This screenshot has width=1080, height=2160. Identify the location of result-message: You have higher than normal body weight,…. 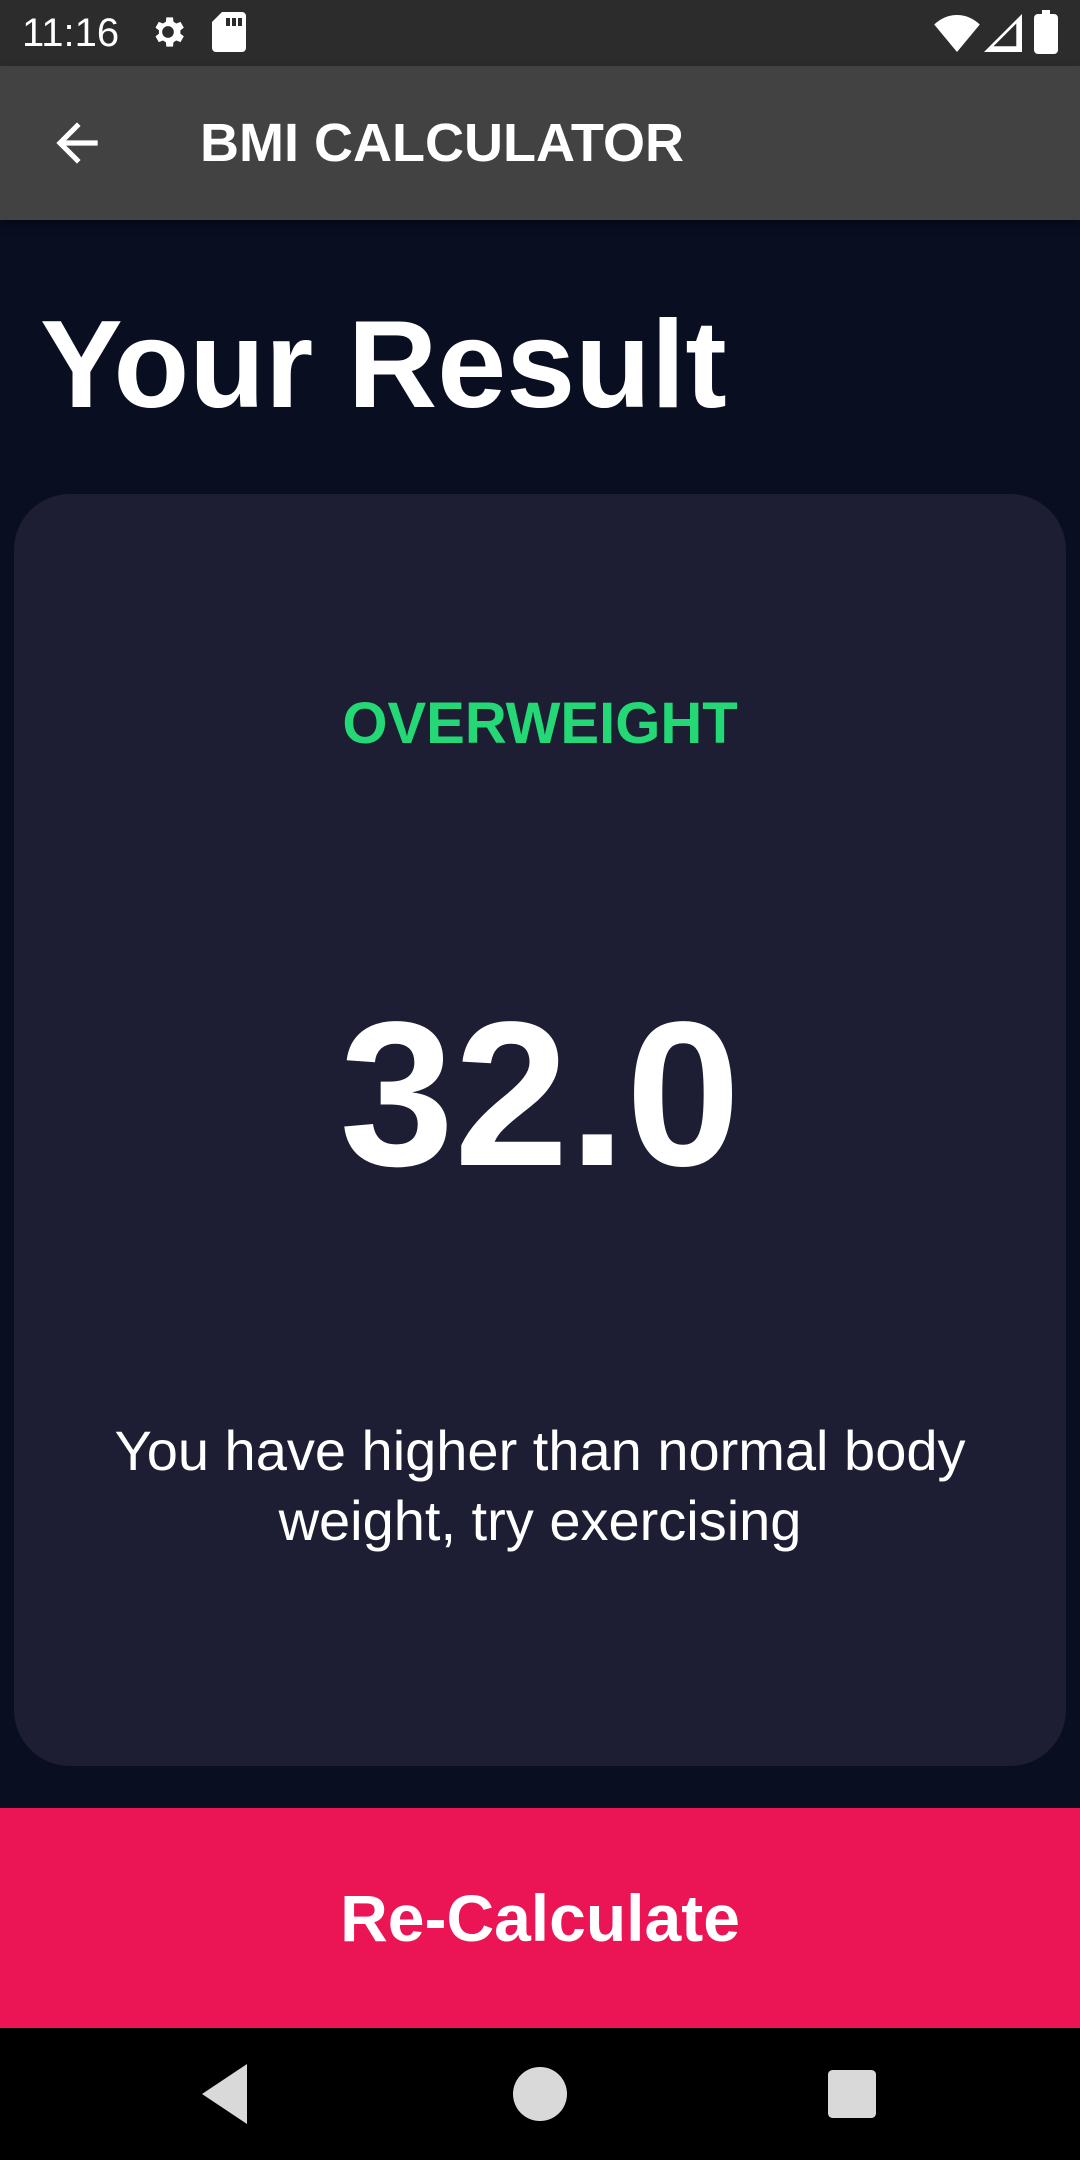
(540, 1485).